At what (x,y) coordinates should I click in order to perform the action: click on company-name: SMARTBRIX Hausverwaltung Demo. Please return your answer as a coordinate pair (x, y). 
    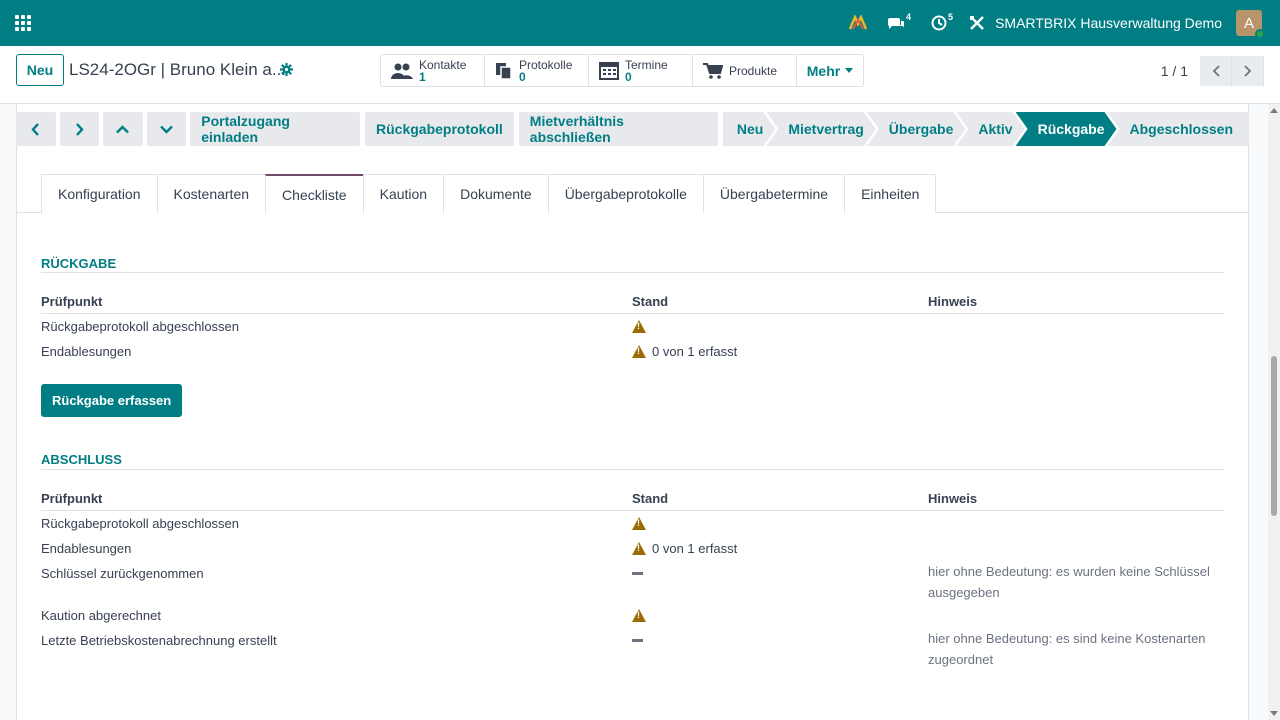
    Looking at the image, I should click on (1108, 23).